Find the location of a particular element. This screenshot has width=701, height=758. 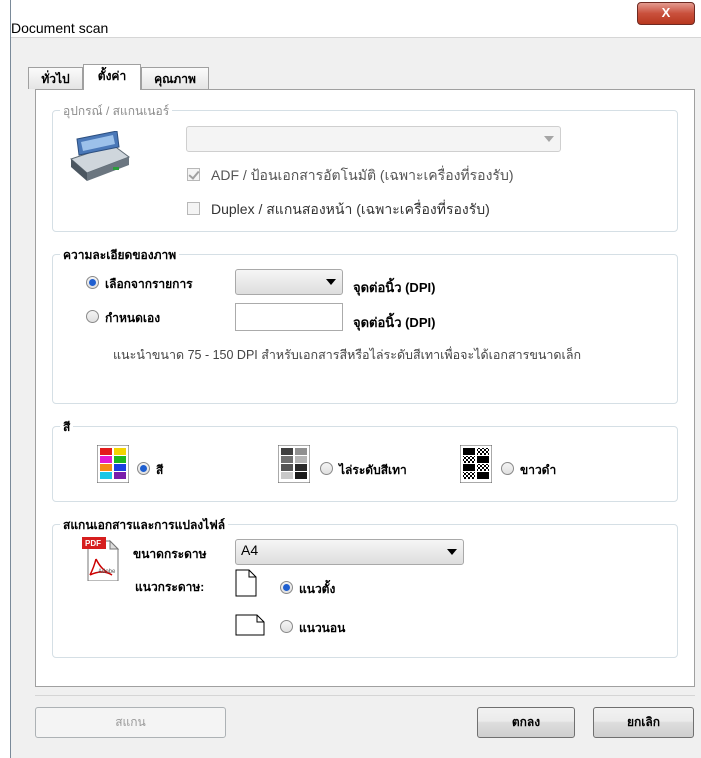

black-white-label: ขาวดำ is located at coordinates (538, 470).